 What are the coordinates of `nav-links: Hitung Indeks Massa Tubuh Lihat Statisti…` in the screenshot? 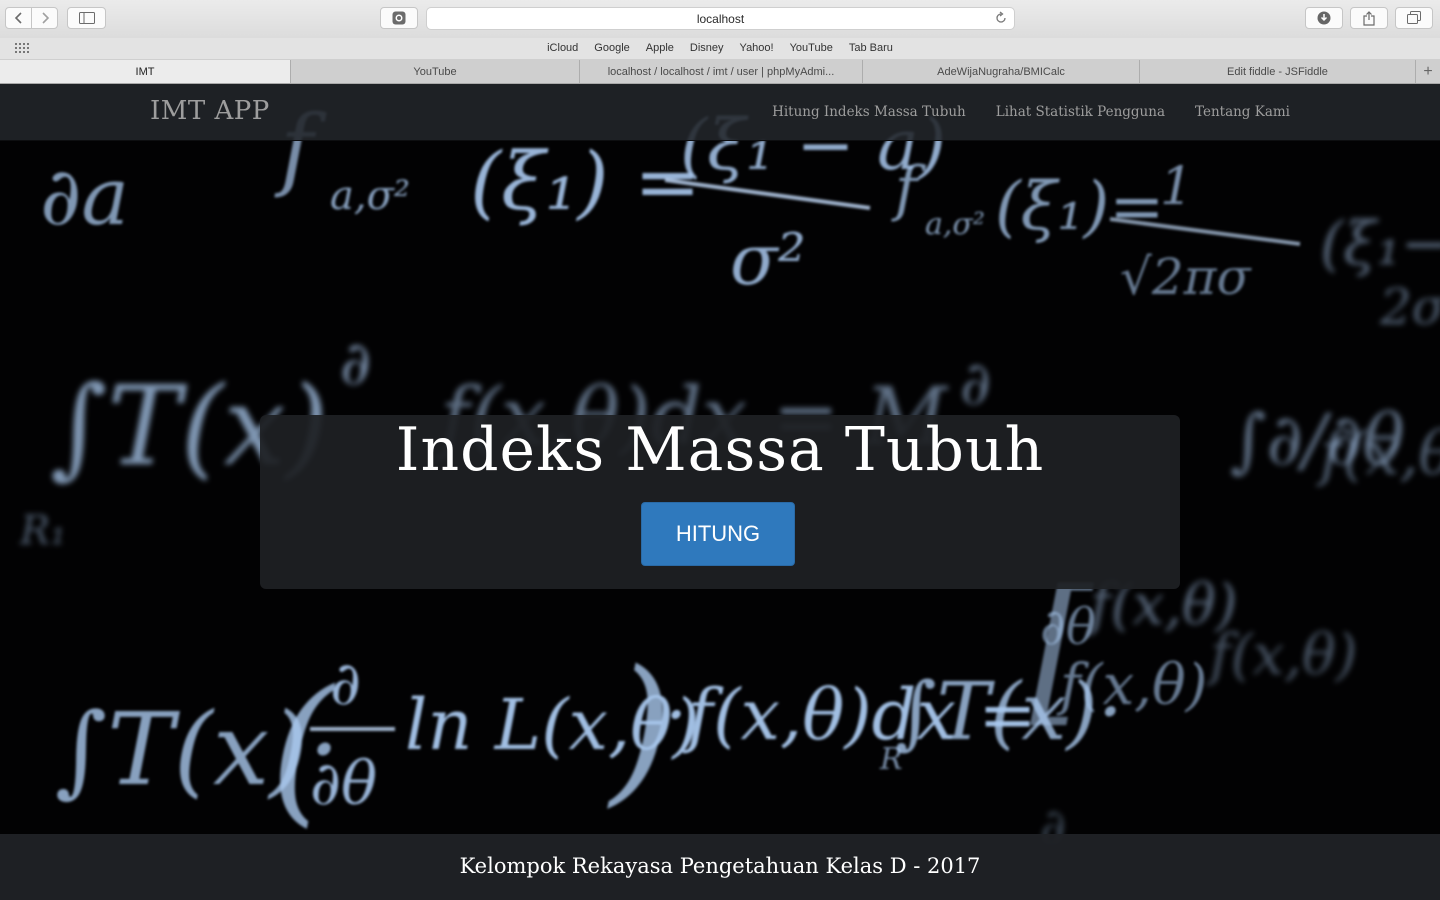 It's located at (1031, 112).